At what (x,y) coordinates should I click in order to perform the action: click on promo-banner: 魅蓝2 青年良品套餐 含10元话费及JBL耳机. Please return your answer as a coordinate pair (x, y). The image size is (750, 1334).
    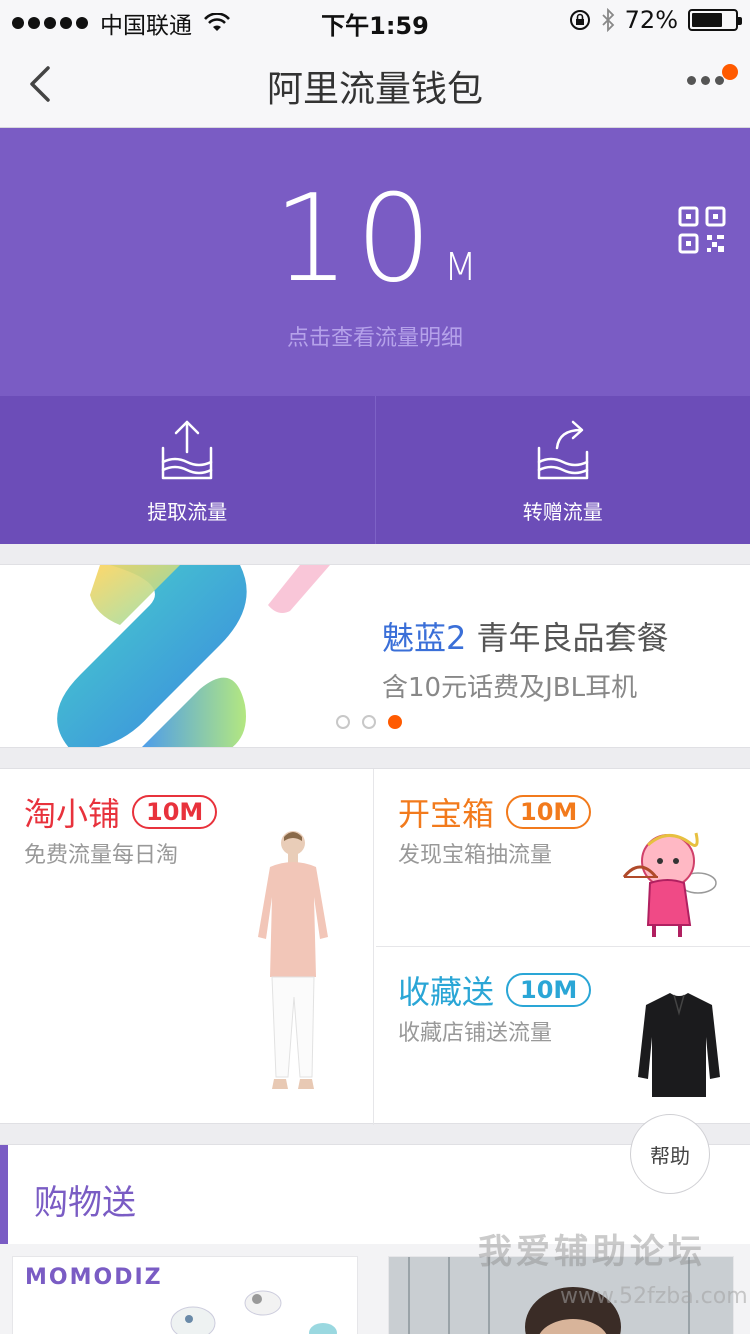
    Looking at the image, I should click on (375, 656).